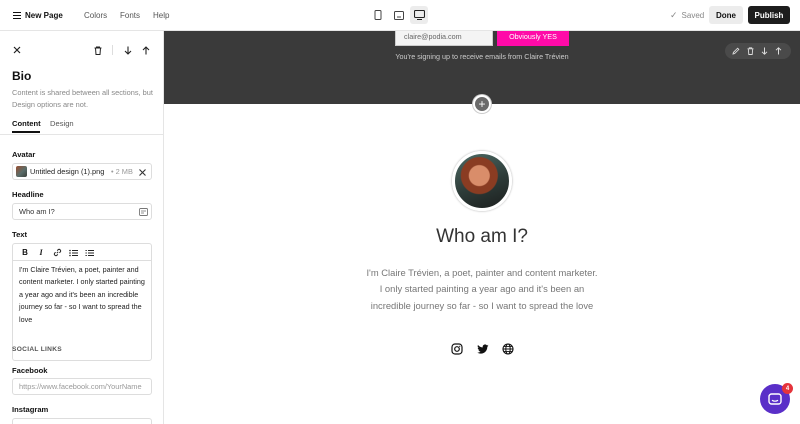 The image size is (800, 424). I want to click on twitter-icon, so click(483, 349).